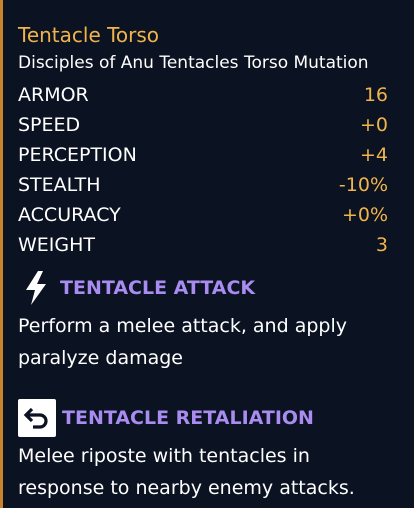  Describe the element at coordinates (158, 288) in the screenshot. I see `ability-name: TENTACLE ATTACK` at that location.